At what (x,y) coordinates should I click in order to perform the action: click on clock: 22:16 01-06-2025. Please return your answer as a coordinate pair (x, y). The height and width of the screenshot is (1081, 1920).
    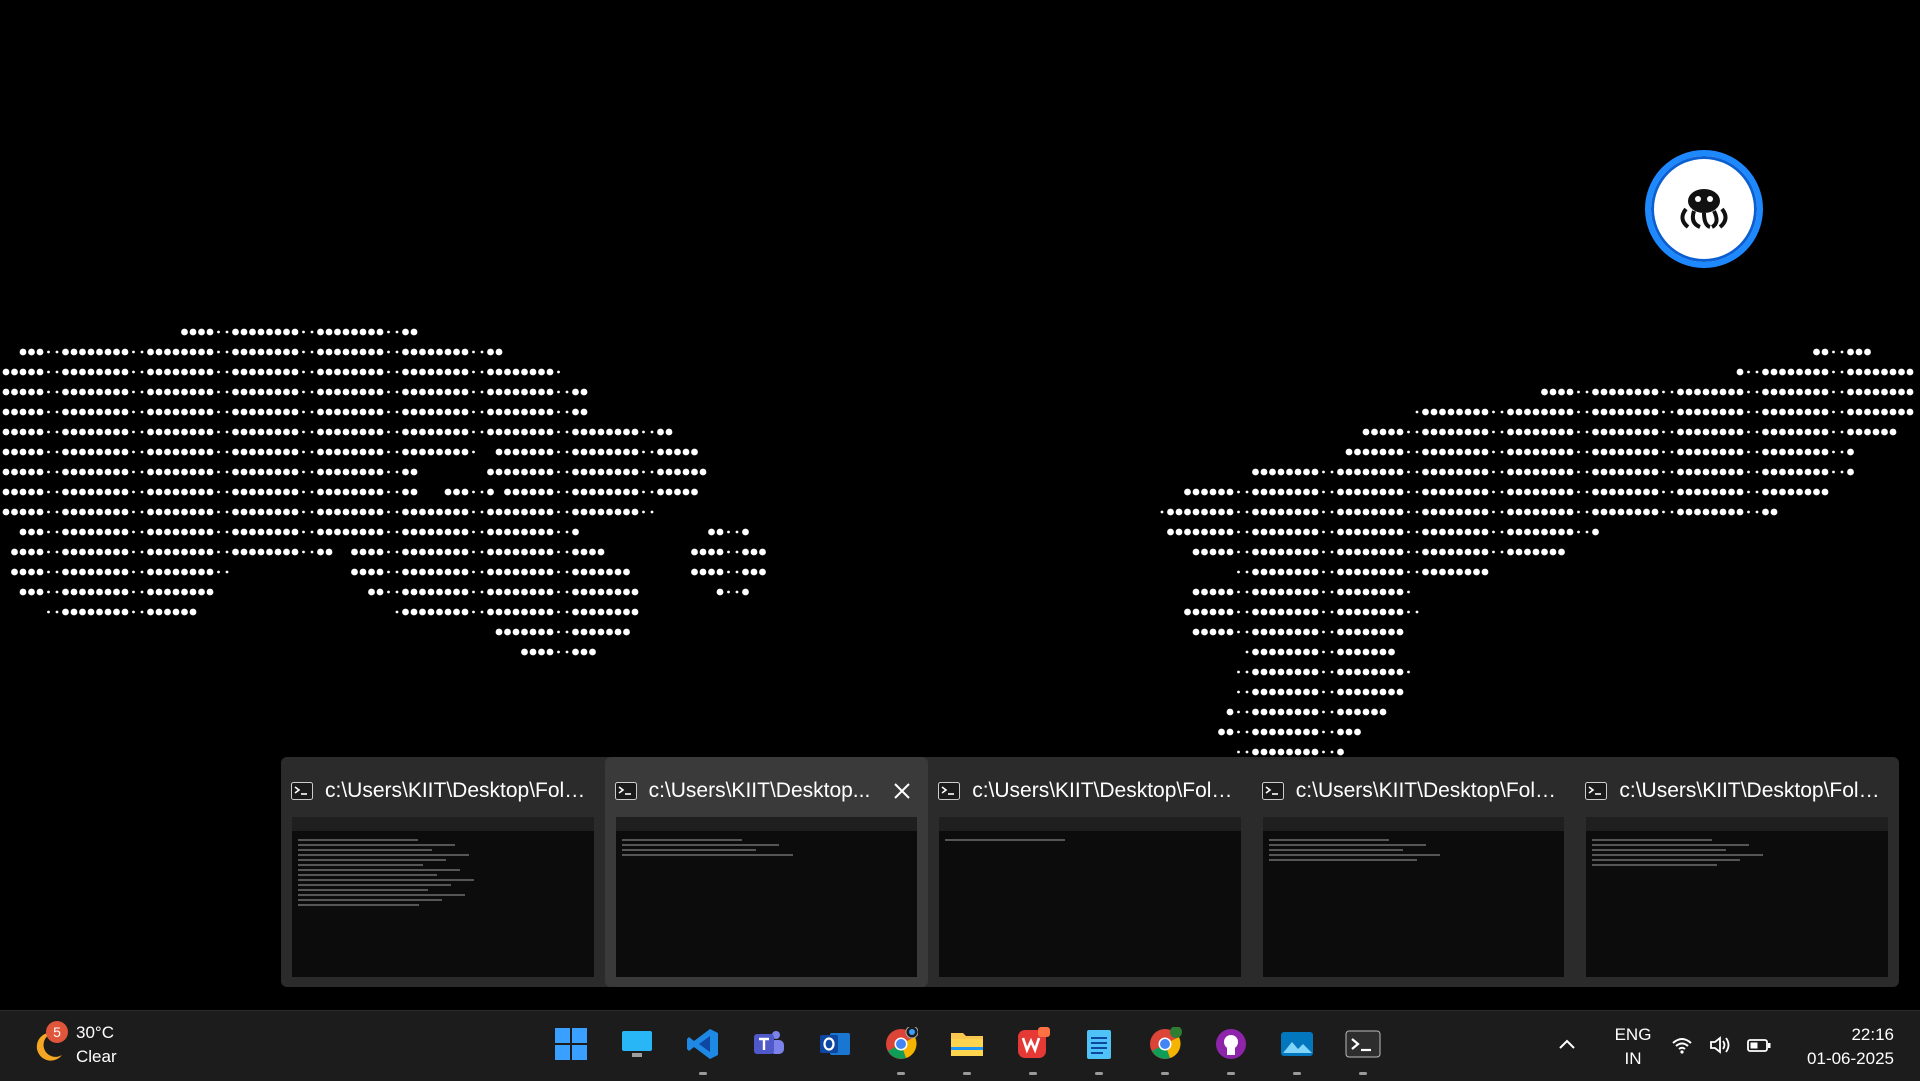
    Looking at the image, I should click on (1842, 1047).